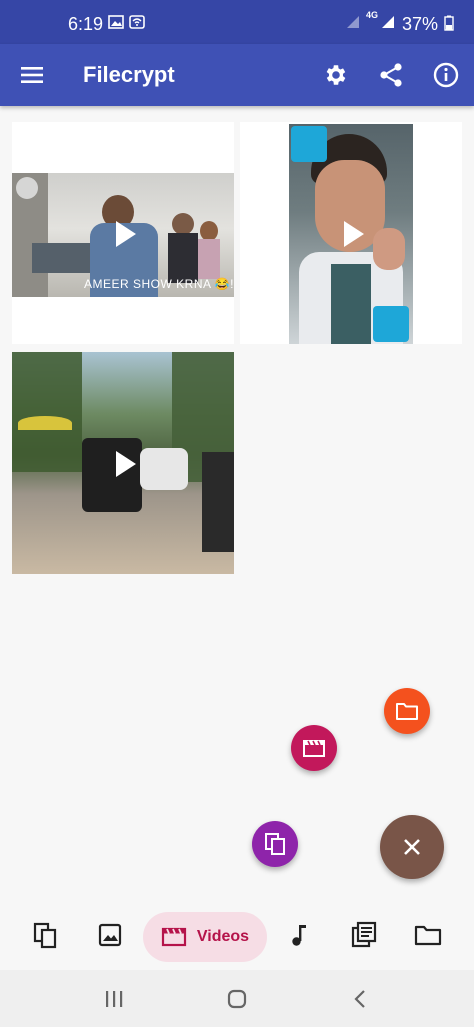  I want to click on close-fab, so click(412, 847).